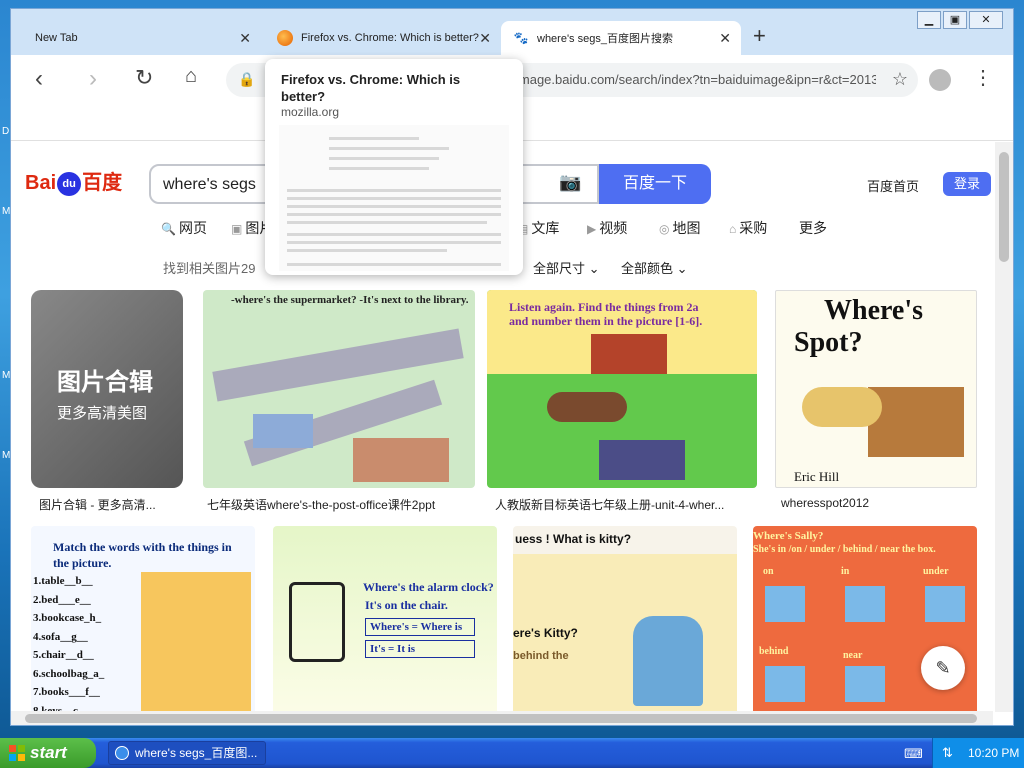  What do you see at coordinates (5, 131) in the screenshot?
I see `desktop-icon-fragment: D` at bounding box center [5, 131].